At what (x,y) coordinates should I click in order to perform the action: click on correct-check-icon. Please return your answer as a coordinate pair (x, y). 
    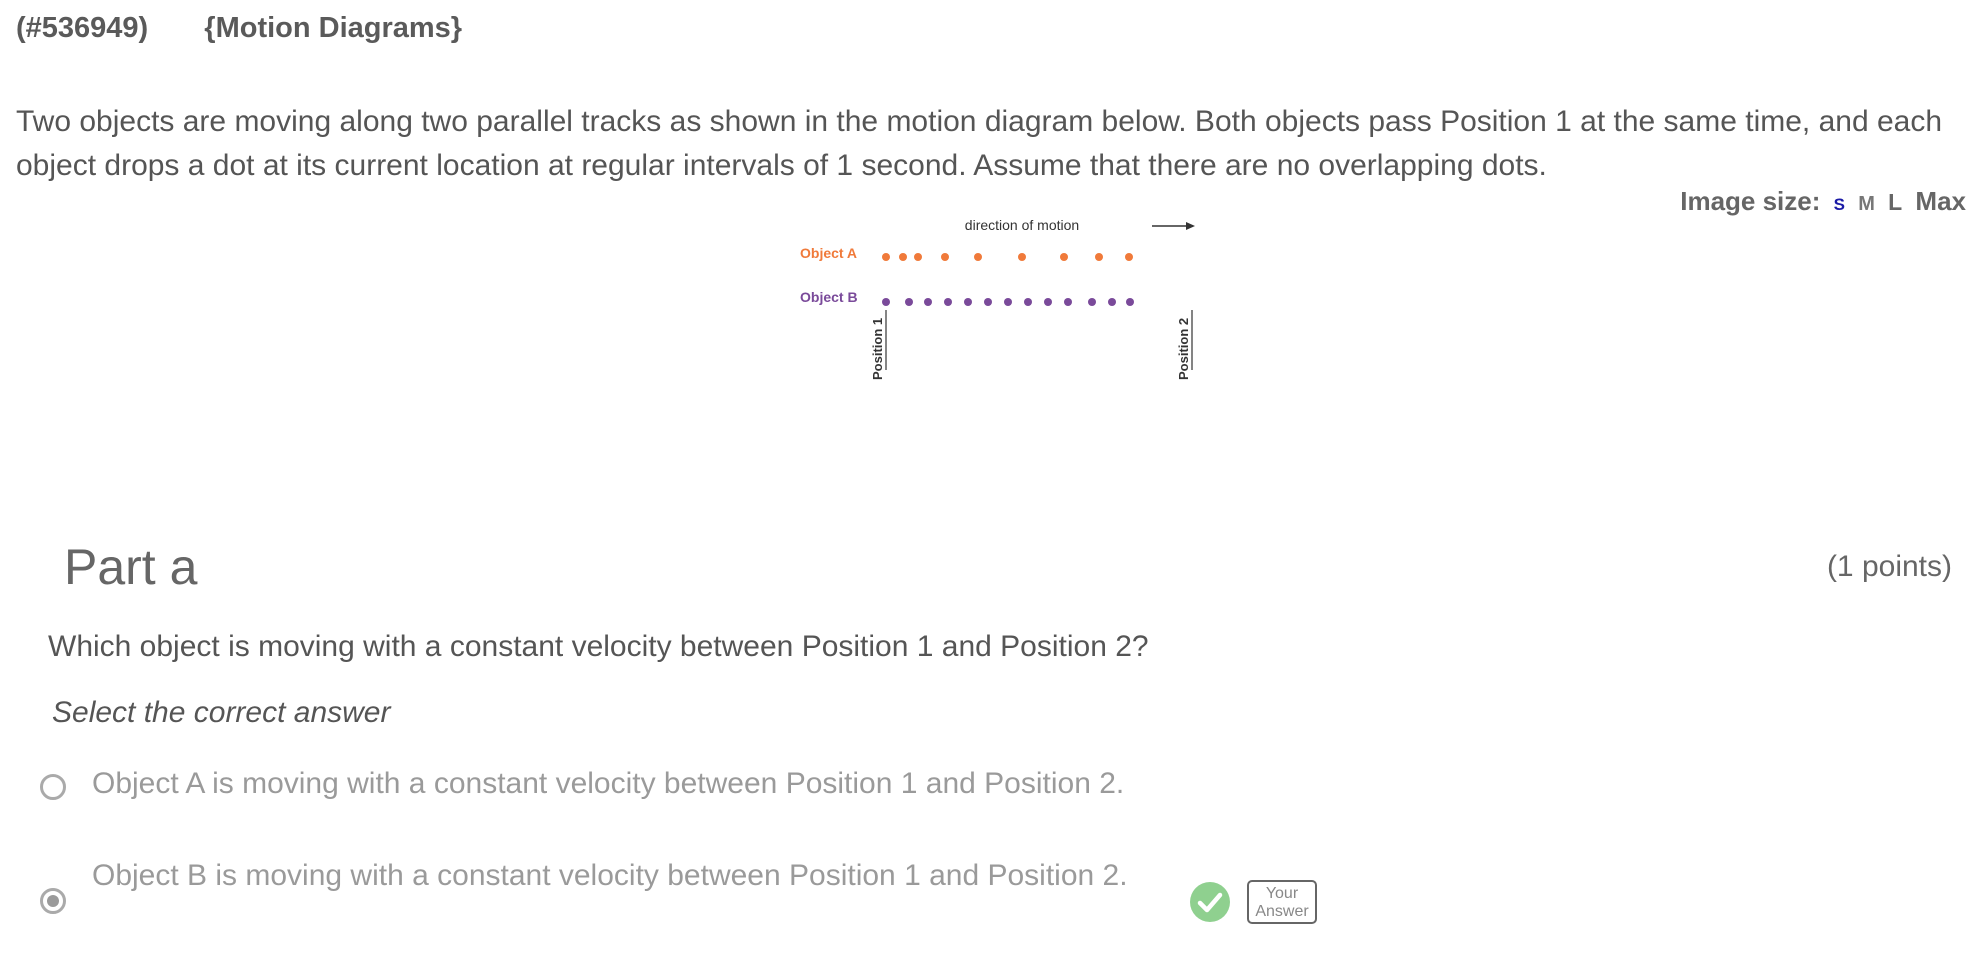
    Looking at the image, I should click on (1210, 902).